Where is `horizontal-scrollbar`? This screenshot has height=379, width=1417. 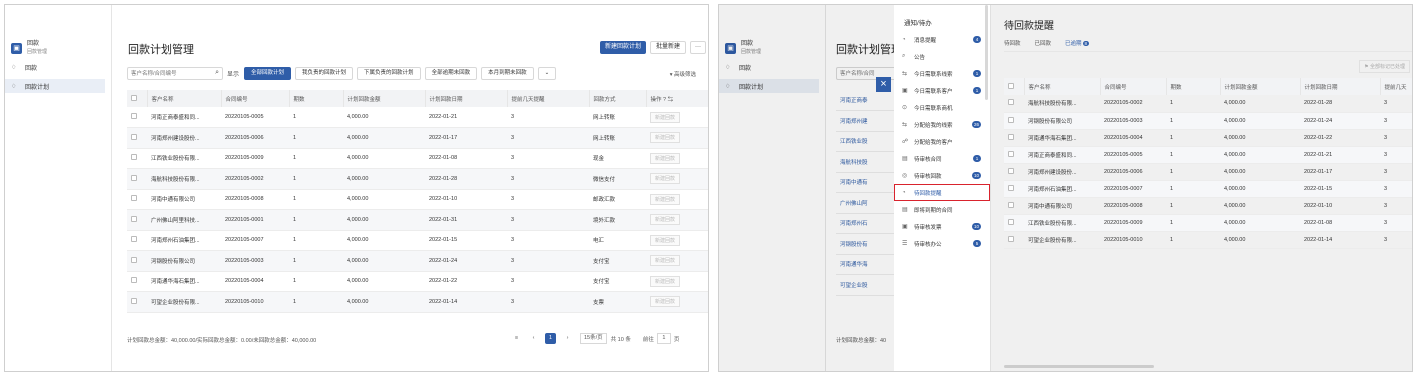 horizontal-scrollbar is located at coordinates (1079, 366).